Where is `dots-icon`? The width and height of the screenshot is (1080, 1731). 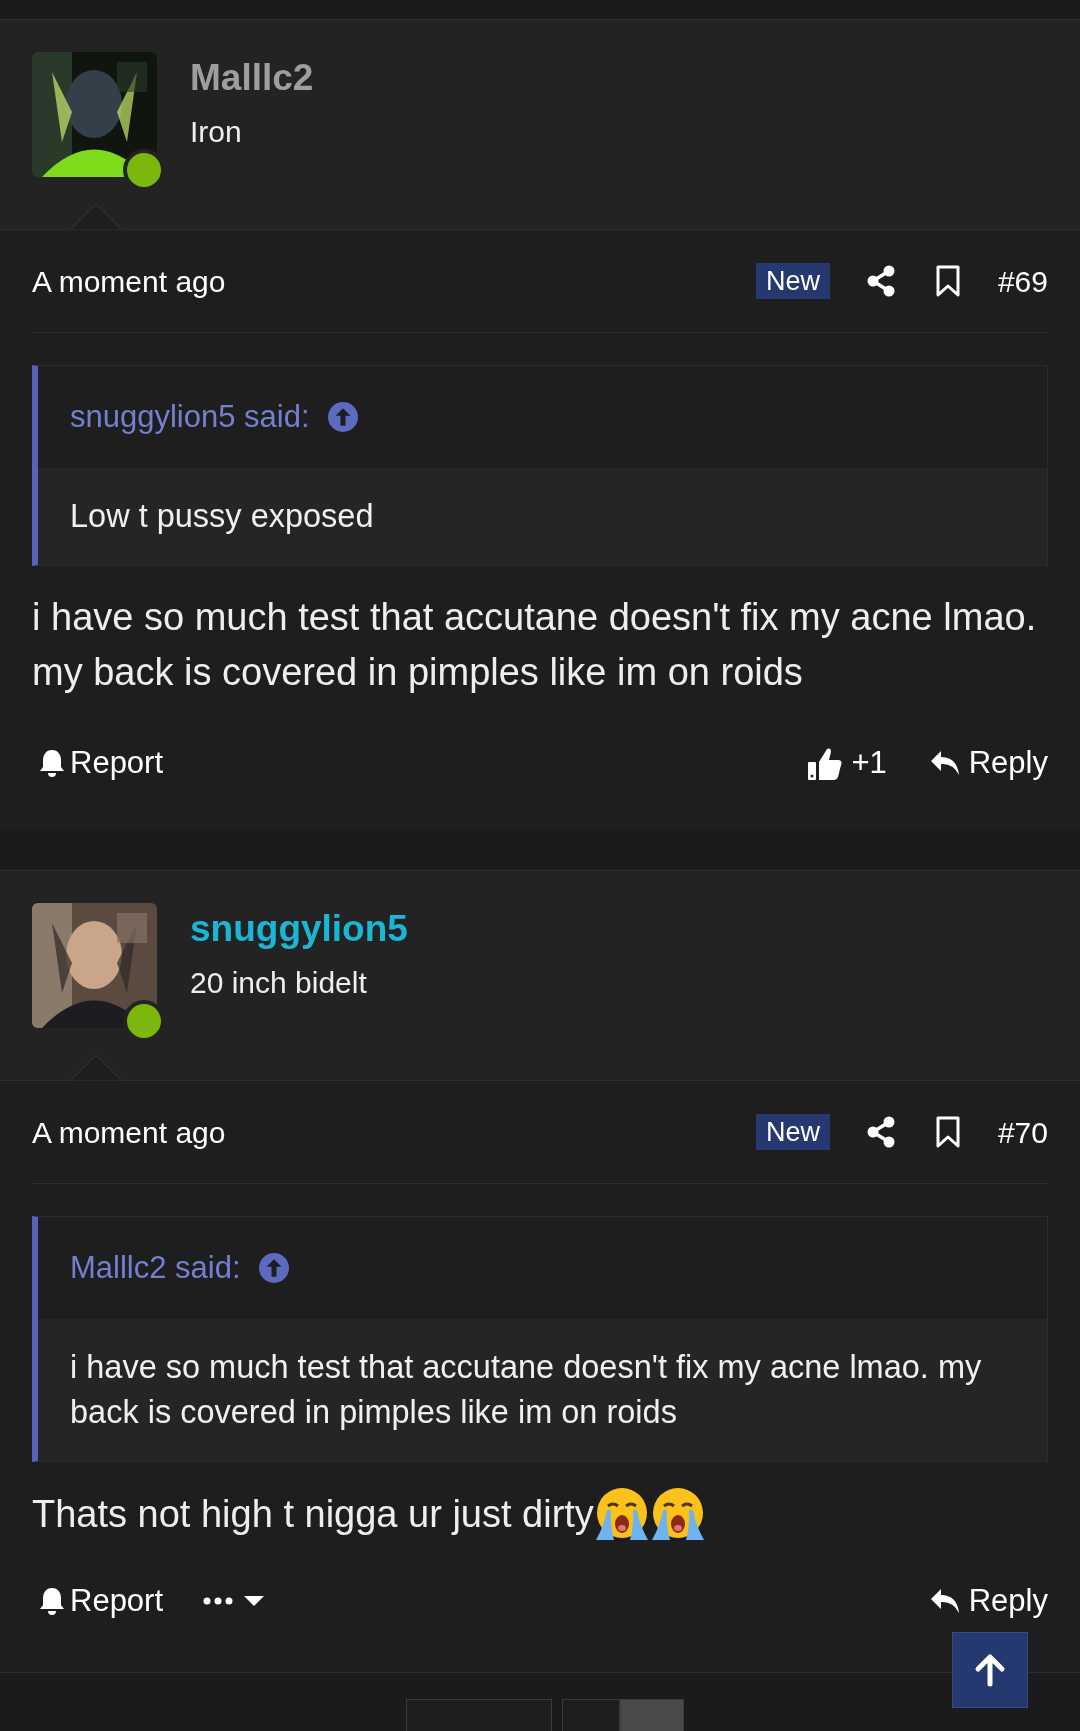
dots-icon is located at coordinates (218, 1601).